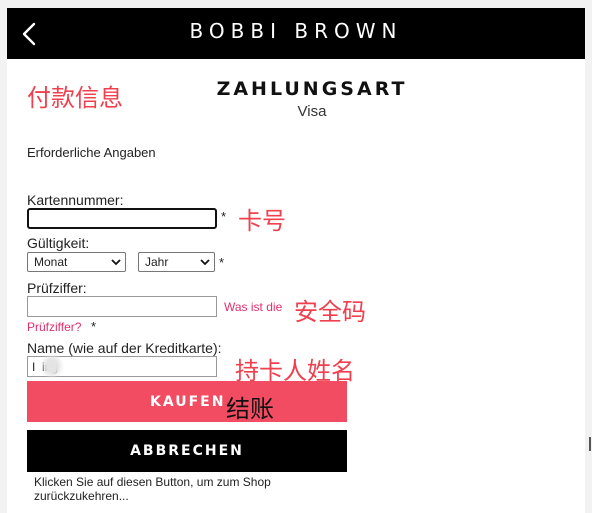 The image size is (592, 513). Describe the element at coordinates (296, 31) in the screenshot. I see `brand-logo: BOBBI BROWN` at that location.